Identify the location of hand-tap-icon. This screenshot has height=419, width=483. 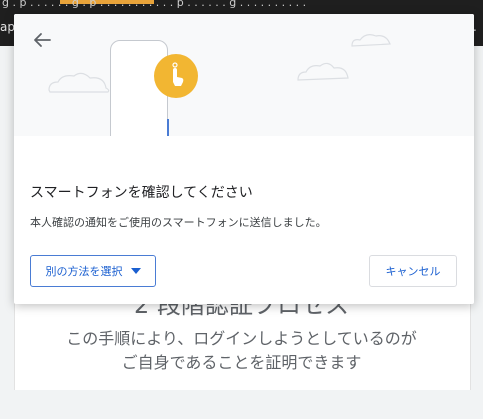
(178, 74).